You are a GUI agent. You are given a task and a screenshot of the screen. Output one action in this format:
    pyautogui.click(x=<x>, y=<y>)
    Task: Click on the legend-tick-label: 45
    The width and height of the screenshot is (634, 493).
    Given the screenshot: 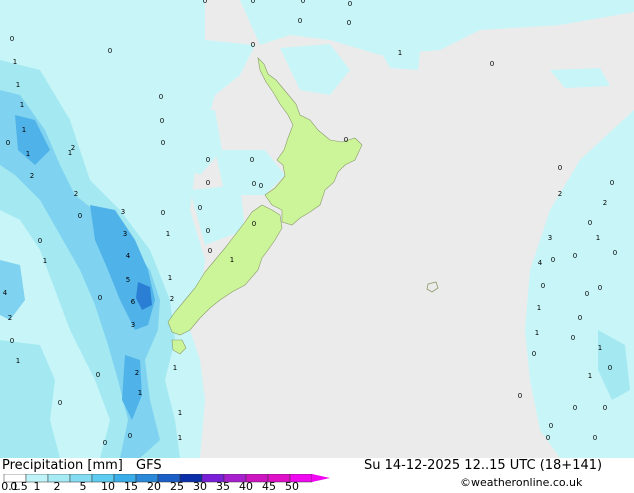 What is the action you would take?
    pyautogui.click(x=269, y=486)
    